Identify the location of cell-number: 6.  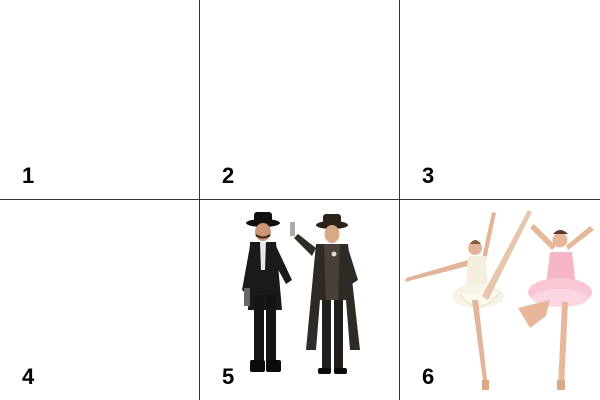
(428, 376).